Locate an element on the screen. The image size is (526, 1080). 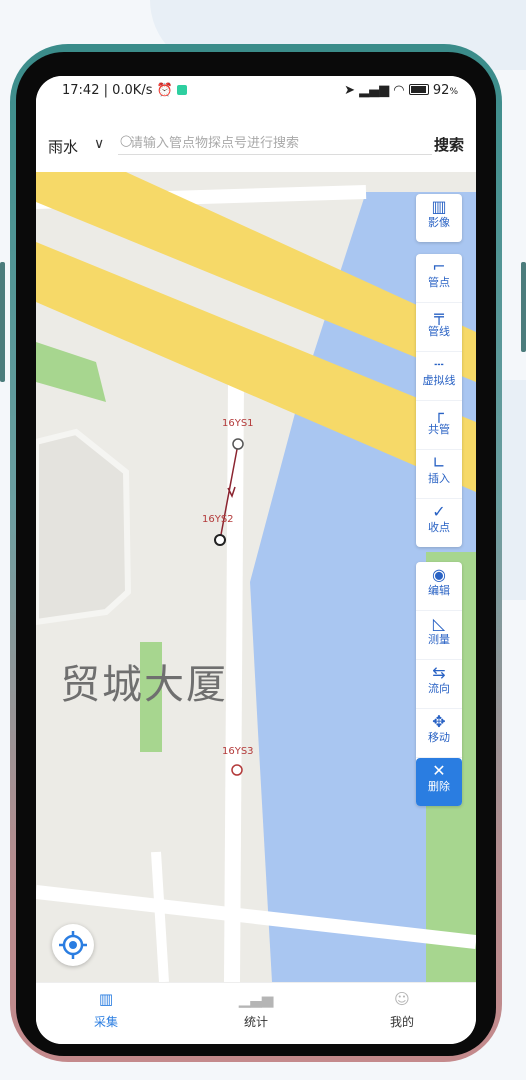
point-label: 16YS3 is located at coordinates (238, 751).